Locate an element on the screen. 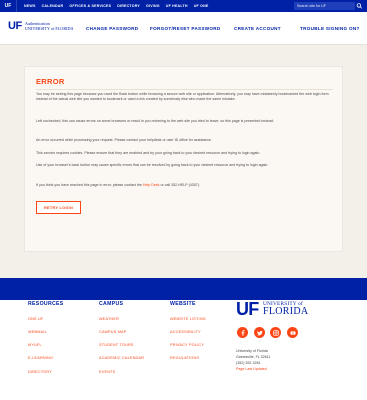 The image size is (367, 400). top-nav-giving: GIVING is located at coordinates (153, 6).